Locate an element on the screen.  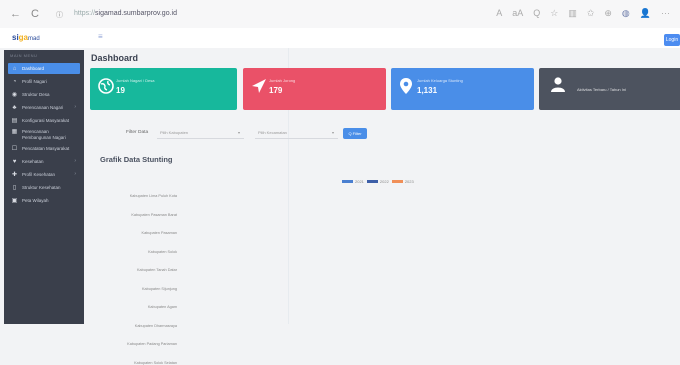
sidebar-item-profil-nagari: ◔ Profil Nagari is located at coordinates (44, 81).